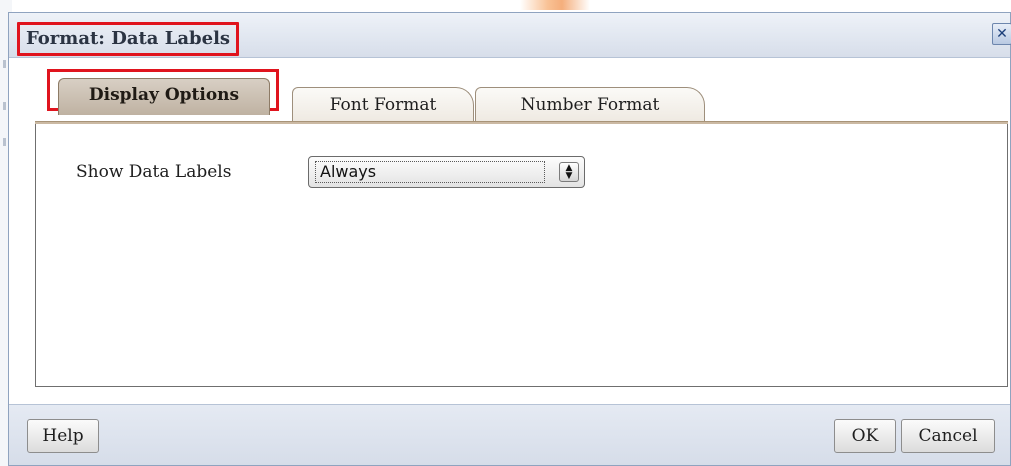 This screenshot has width=1011, height=466. Describe the element at coordinates (948, 436) in the screenshot. I see `cancel-button: Cancel` at that location.